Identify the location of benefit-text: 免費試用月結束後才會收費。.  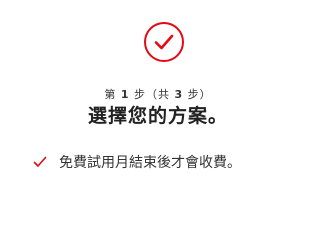
(150, 163).